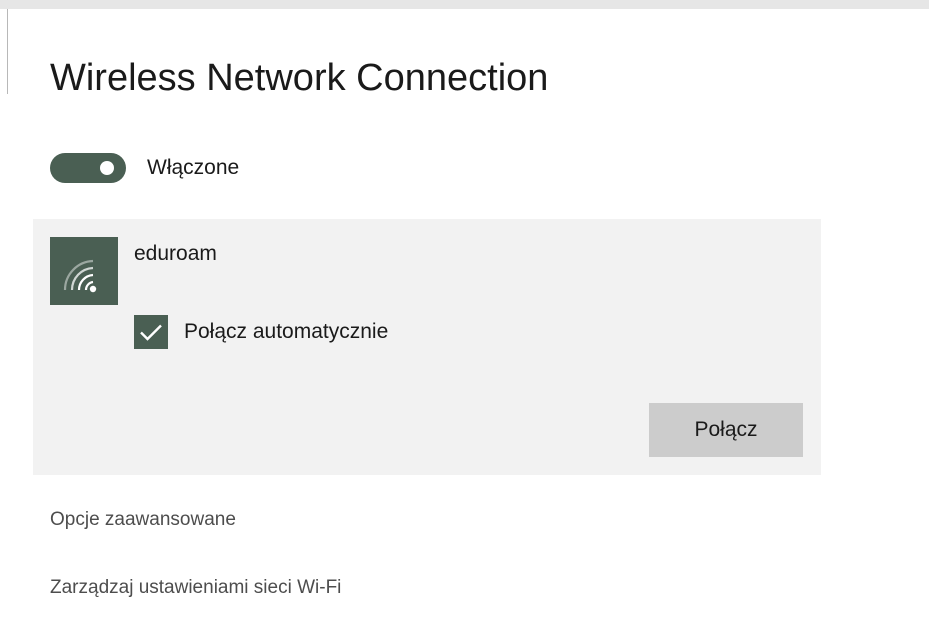  I want to click on advanced-options-link: Opcje zaawansowane, so click(143, 520).